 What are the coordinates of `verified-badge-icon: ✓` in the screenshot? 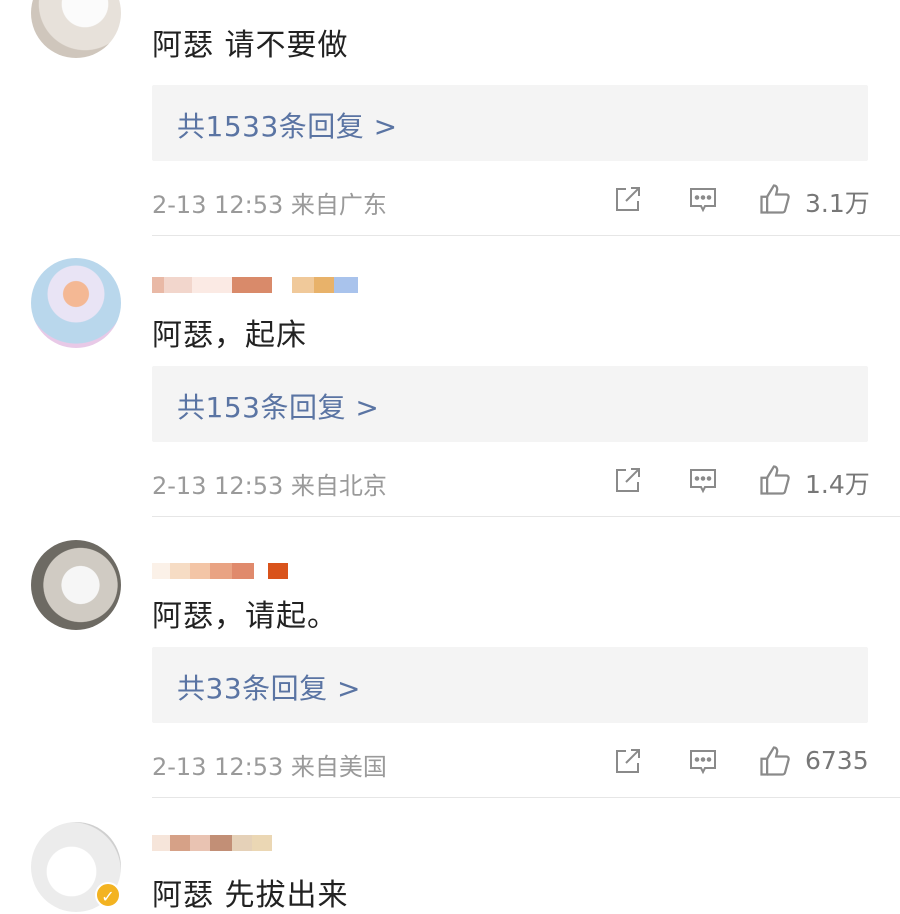 It's located at (108, 895).